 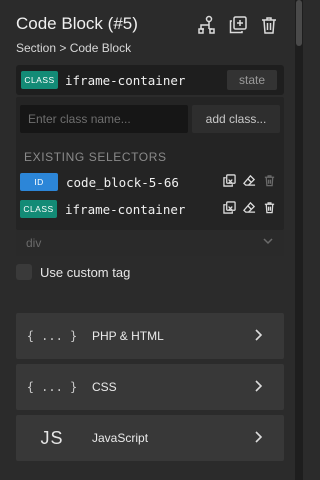 I want to click on css-label: CSS, so click(x=104, y=387).